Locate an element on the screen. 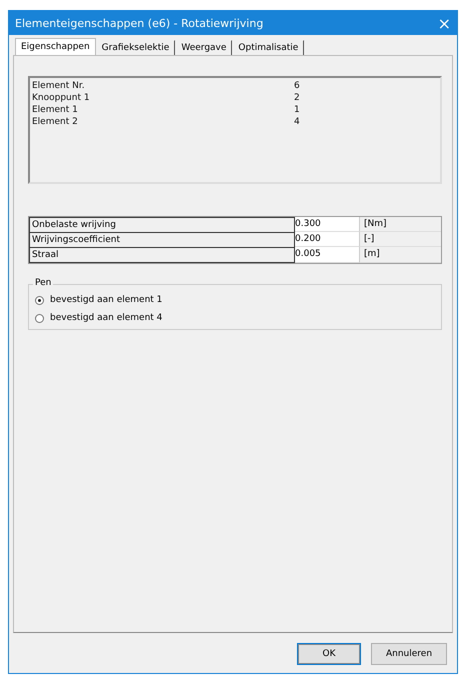 The height and width of the screenshot is (680, 462). window-title: Elementeigenschappen (e6) - Rotatiewrijving is located at coordinates (139, 23).